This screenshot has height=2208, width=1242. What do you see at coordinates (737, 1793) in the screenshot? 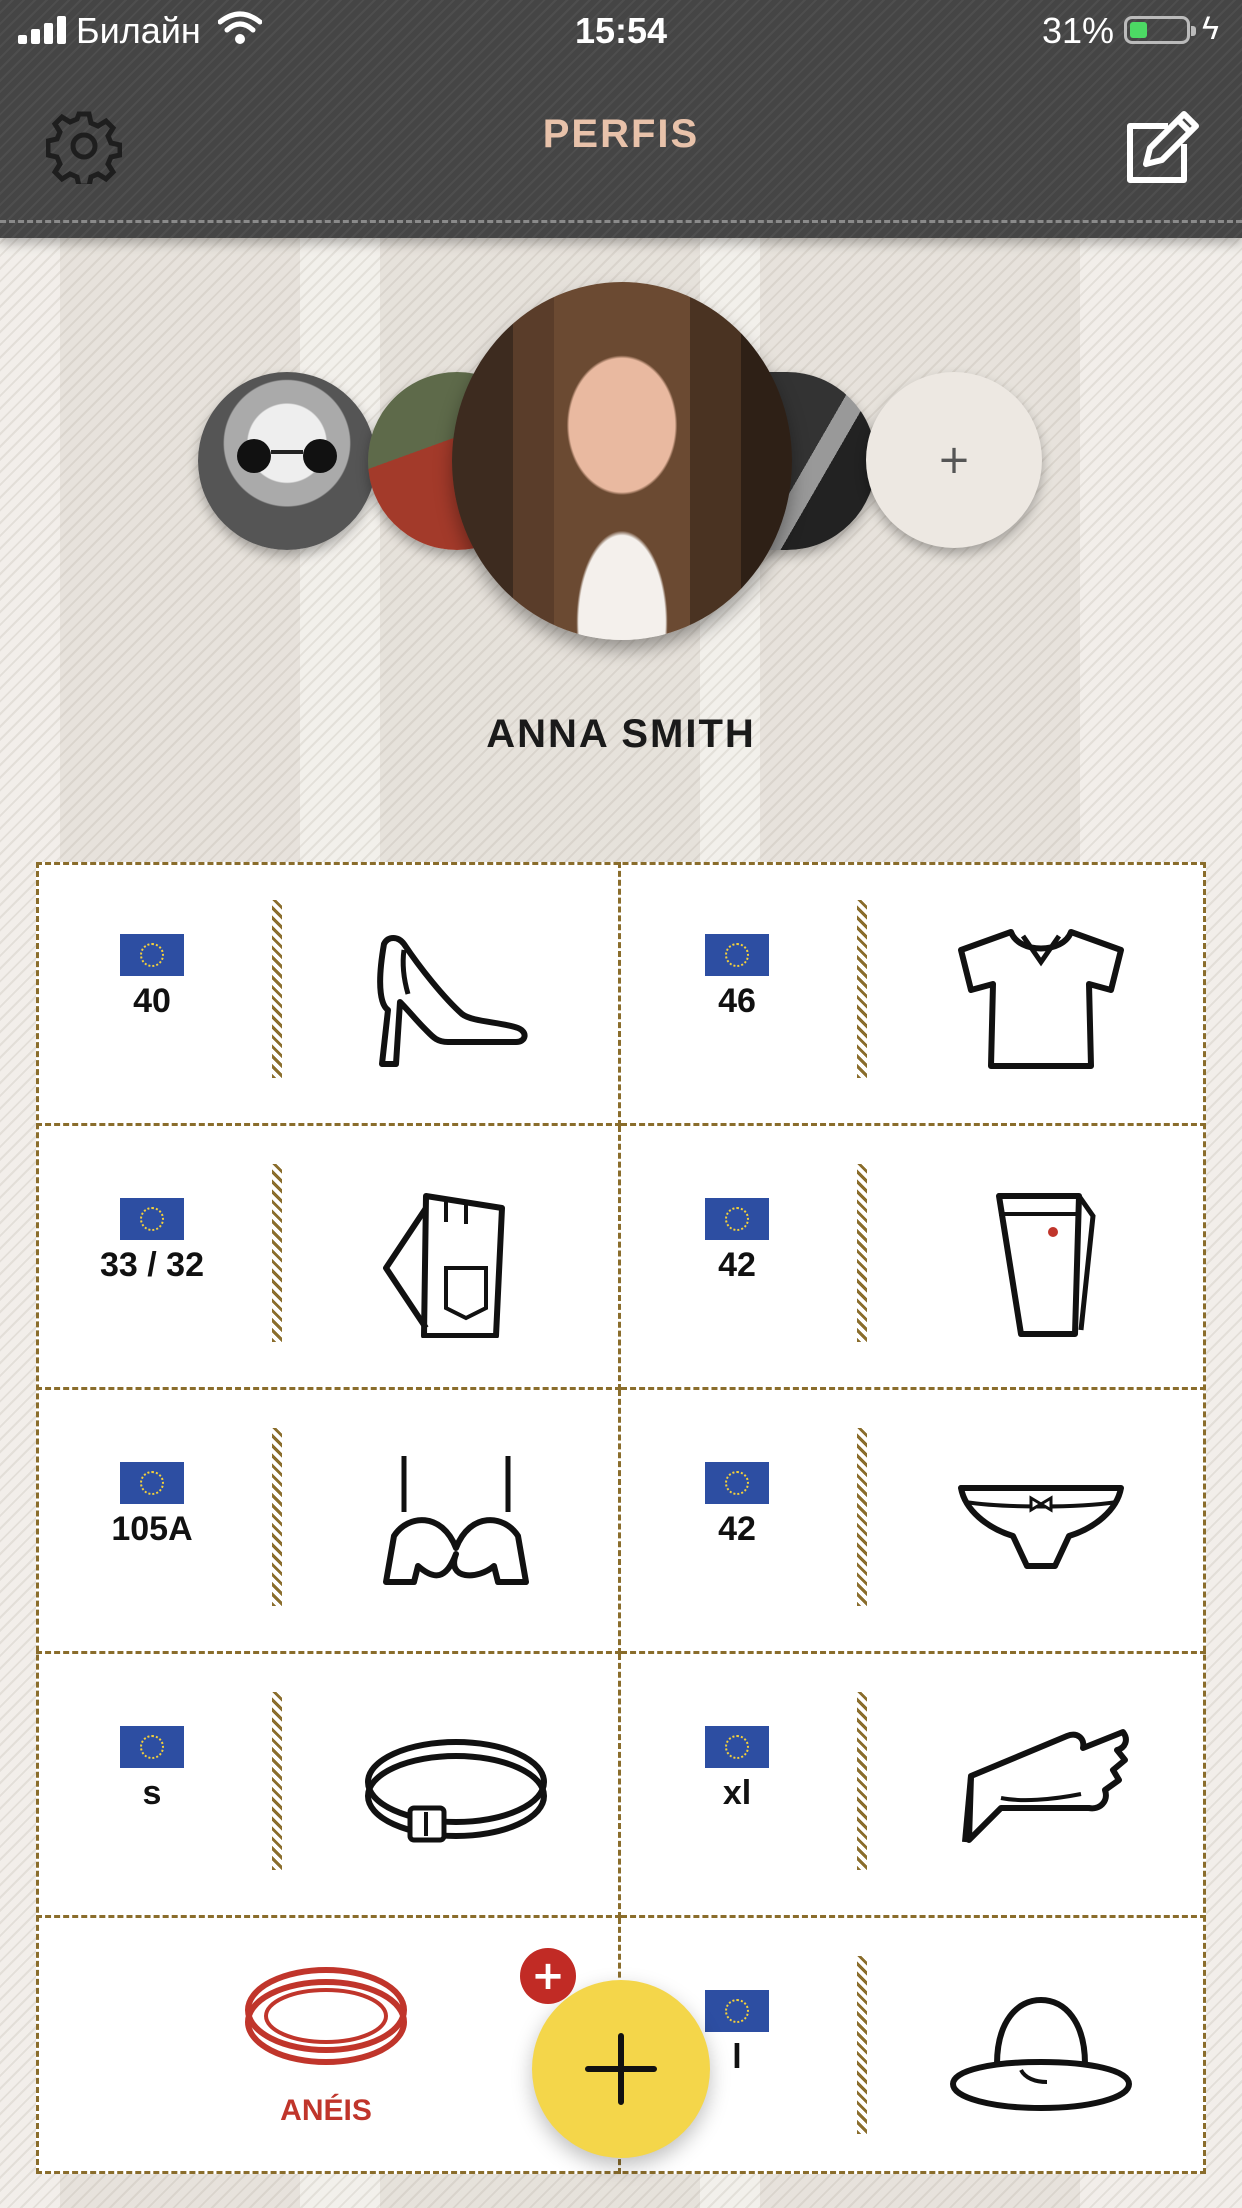
I see `size-value: xl` at bounding box center [737, 1793].